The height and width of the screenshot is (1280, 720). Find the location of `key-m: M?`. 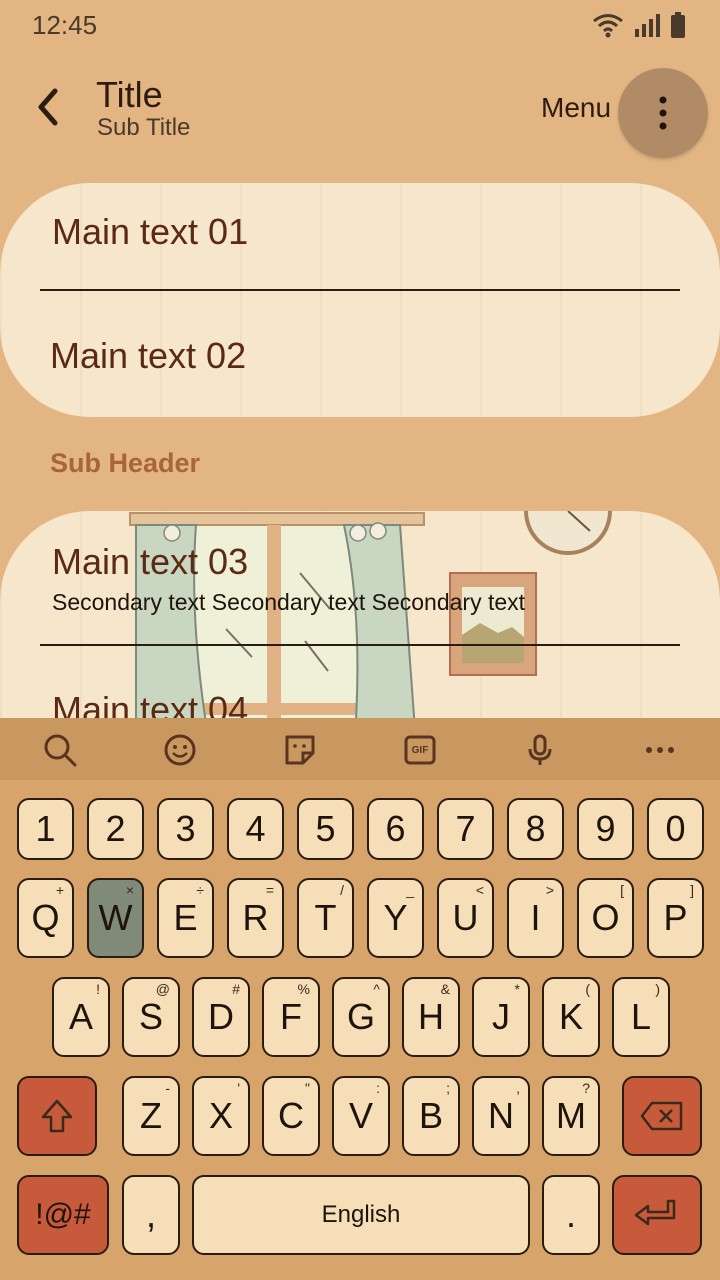

key-m: M? is located at coordinates (571, 1116).